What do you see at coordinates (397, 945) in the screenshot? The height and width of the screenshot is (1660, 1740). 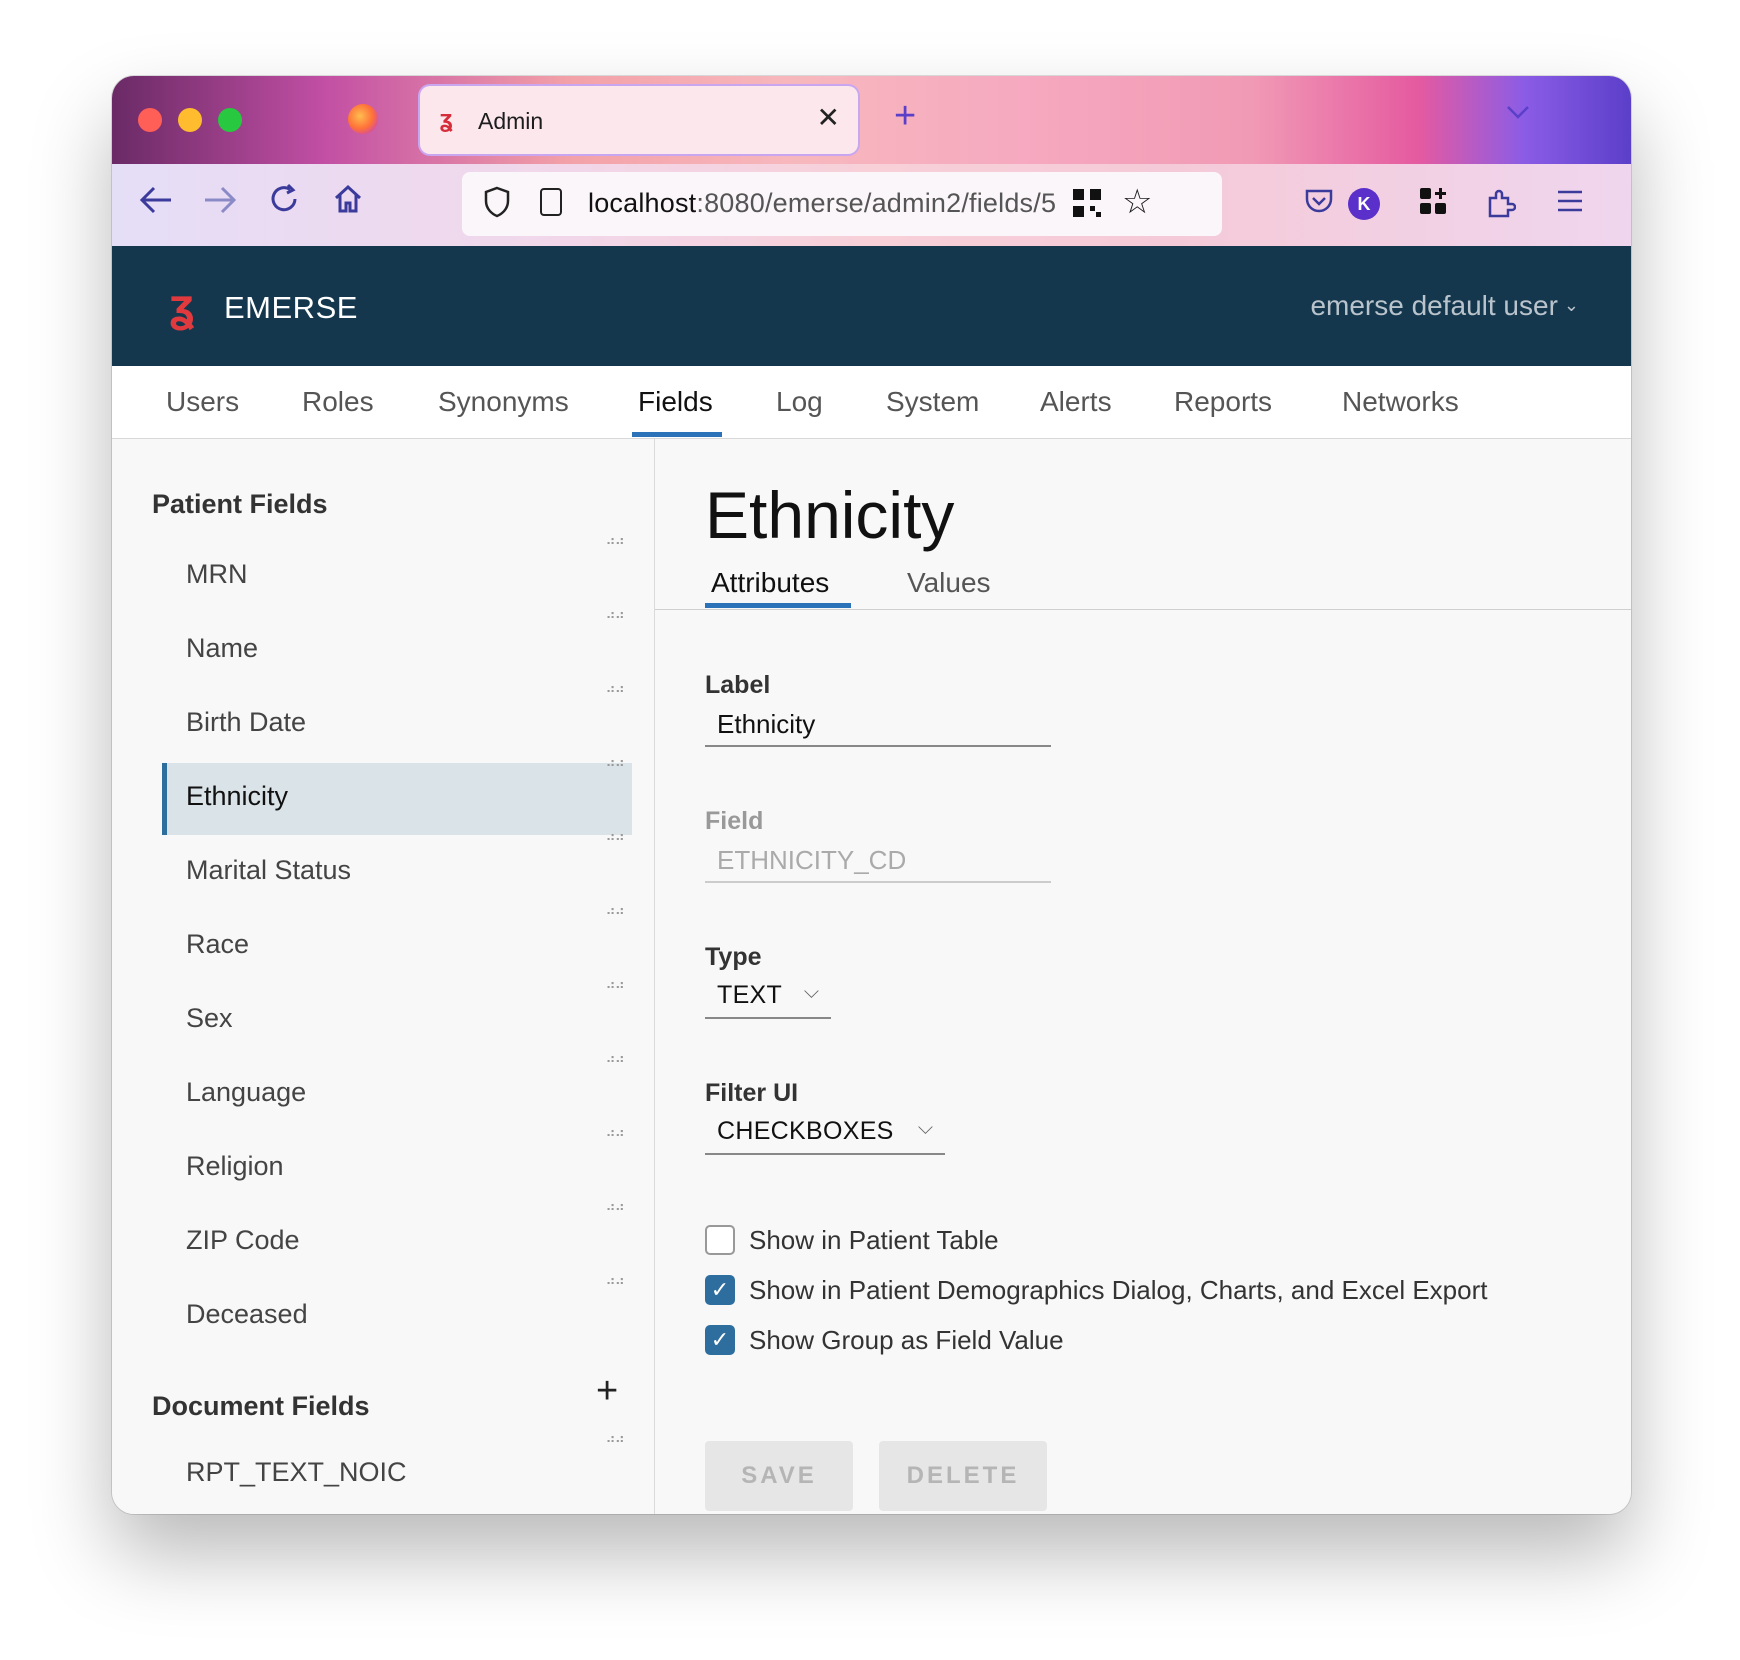 I see `sidebar-item-race: ⠚⠚ Race` at bounding box center [397, 945].